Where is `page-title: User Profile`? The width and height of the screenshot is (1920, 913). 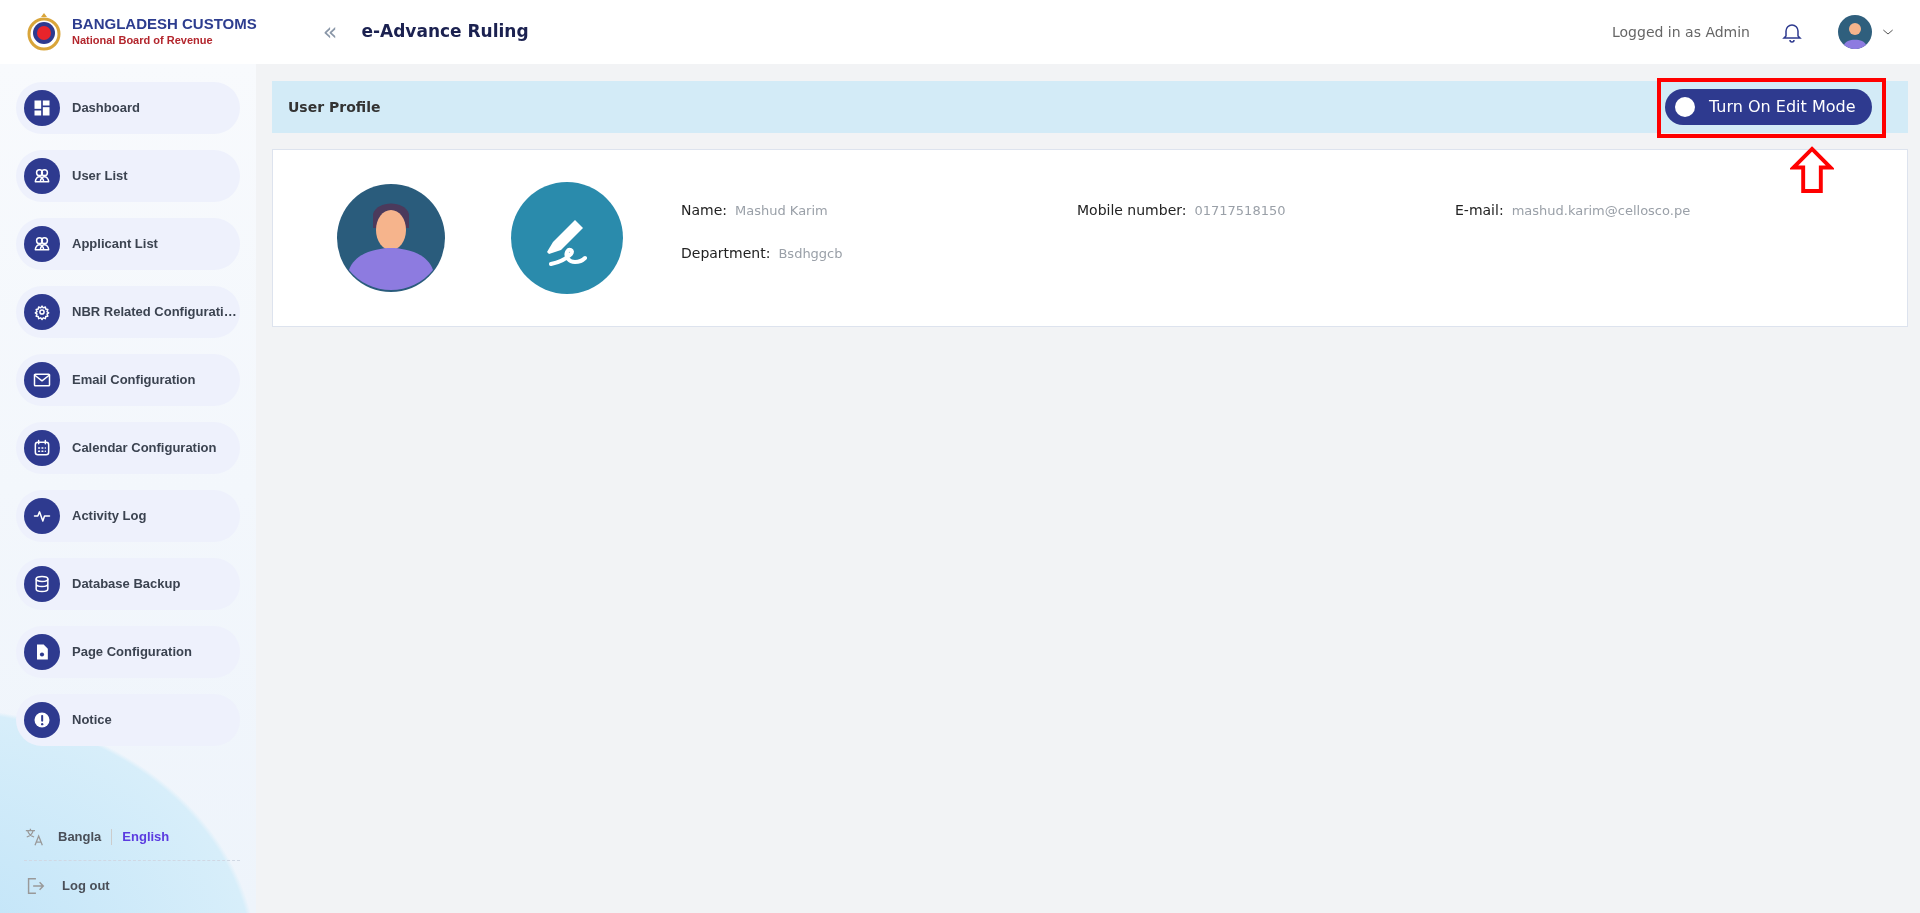 page-title: User Profile is located at coordinates (334, 107).